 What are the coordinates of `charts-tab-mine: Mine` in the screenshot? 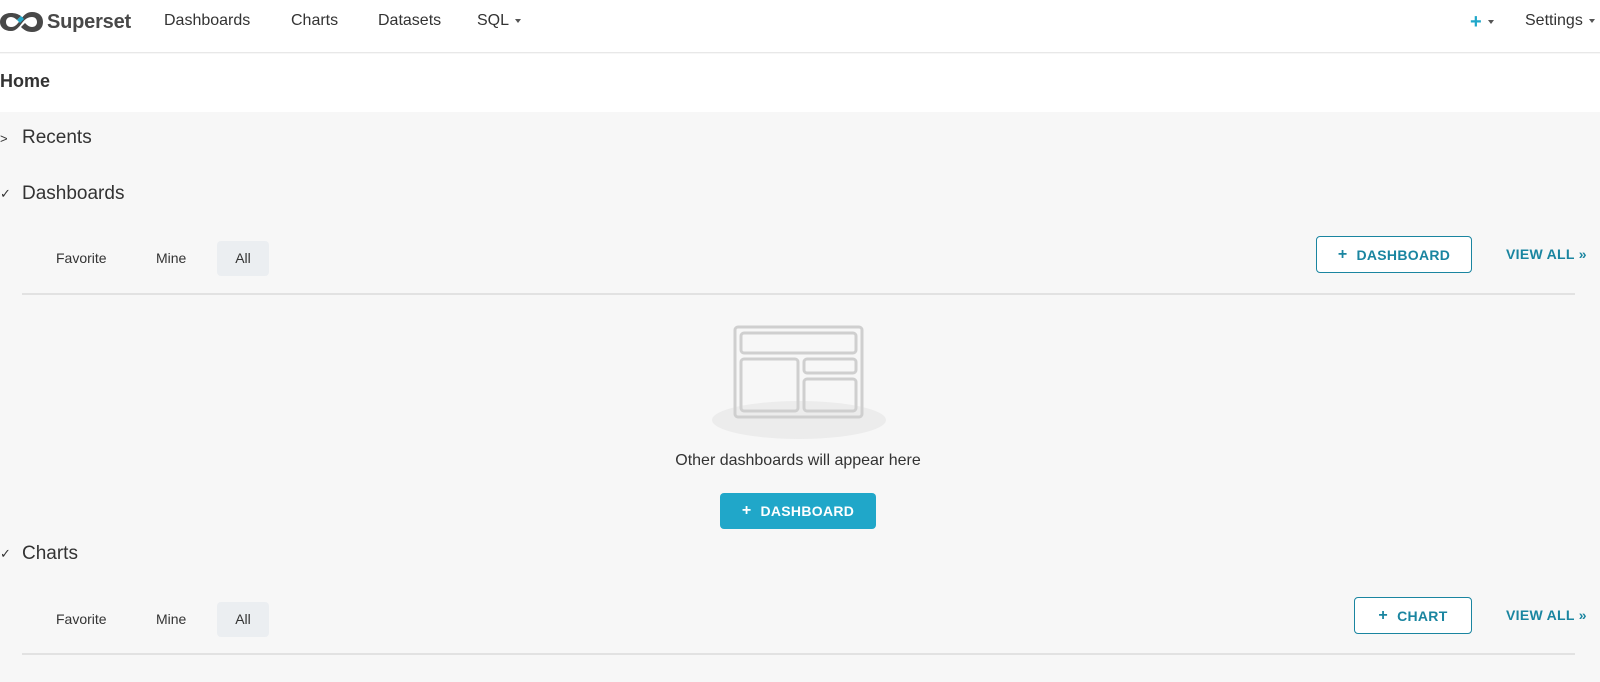 It's located at (171, 619).